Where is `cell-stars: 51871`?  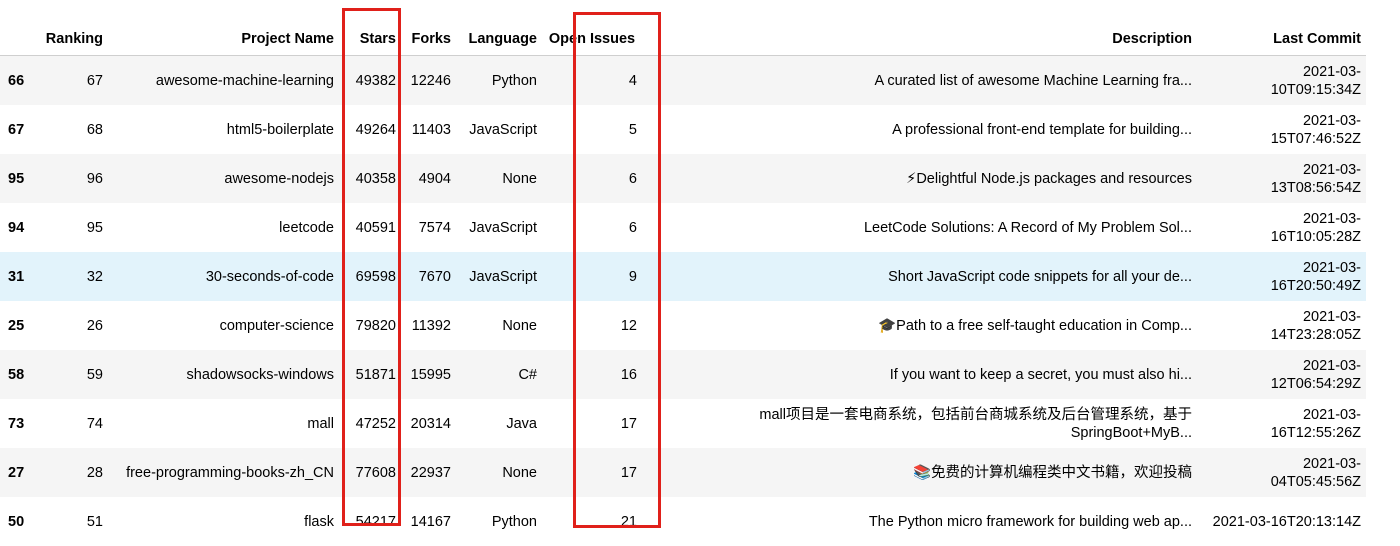 cell-stars: 51871 is located at coordinates (375, 374).